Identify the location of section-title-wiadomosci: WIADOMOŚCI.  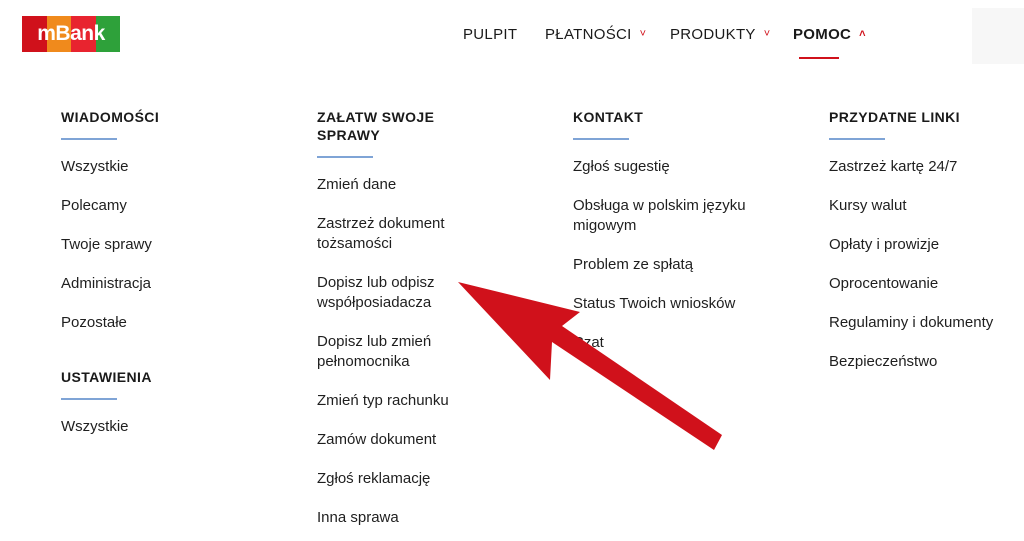
(110, 117).